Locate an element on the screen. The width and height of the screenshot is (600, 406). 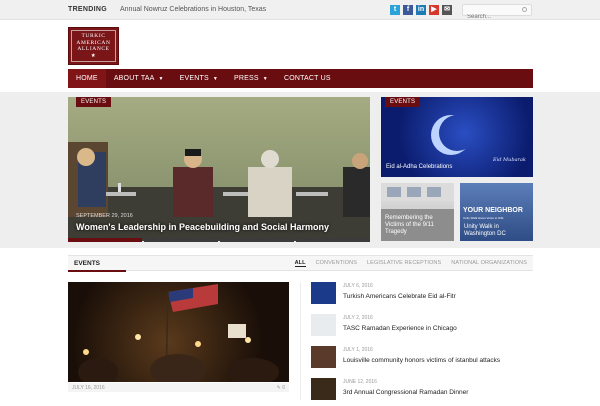
side-title: Eid al-Adha Celebrations is located at coordinates (419, 167).